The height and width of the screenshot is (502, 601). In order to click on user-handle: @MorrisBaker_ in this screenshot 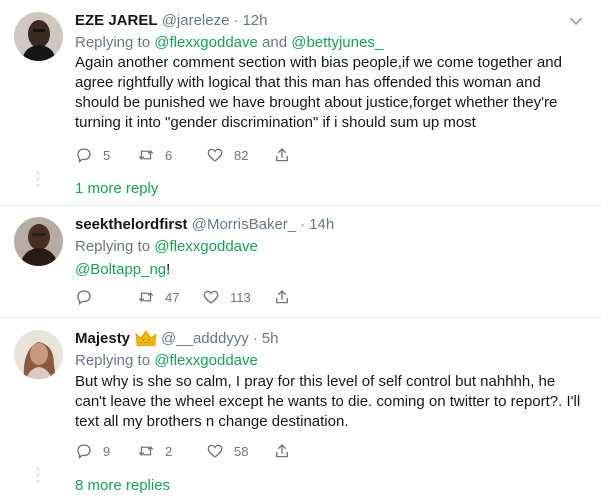, I will do `click(244, 224)`.